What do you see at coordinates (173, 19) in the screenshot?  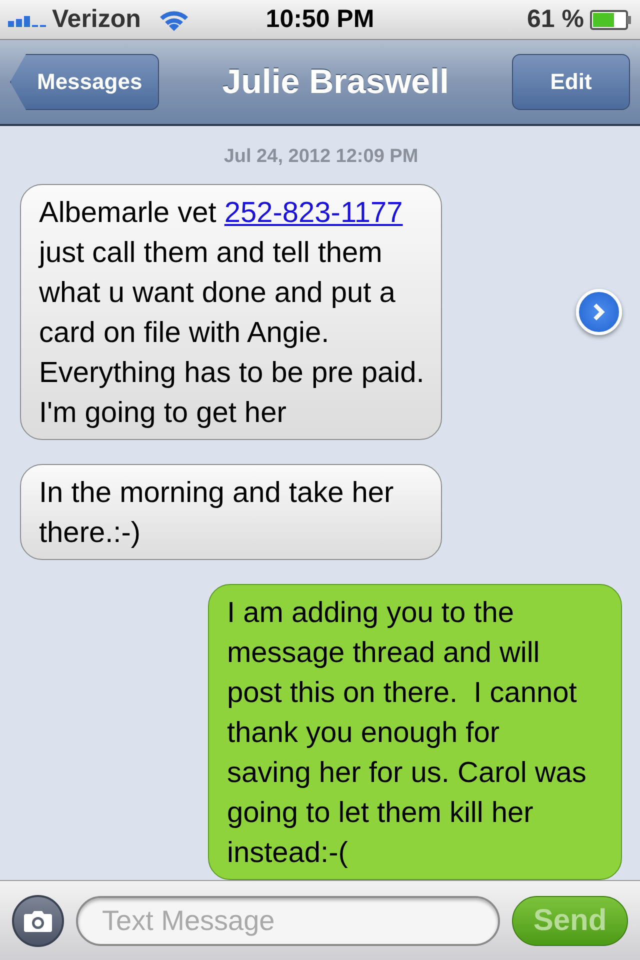 I see `wifi-icon` at bounding box center [173, 19].